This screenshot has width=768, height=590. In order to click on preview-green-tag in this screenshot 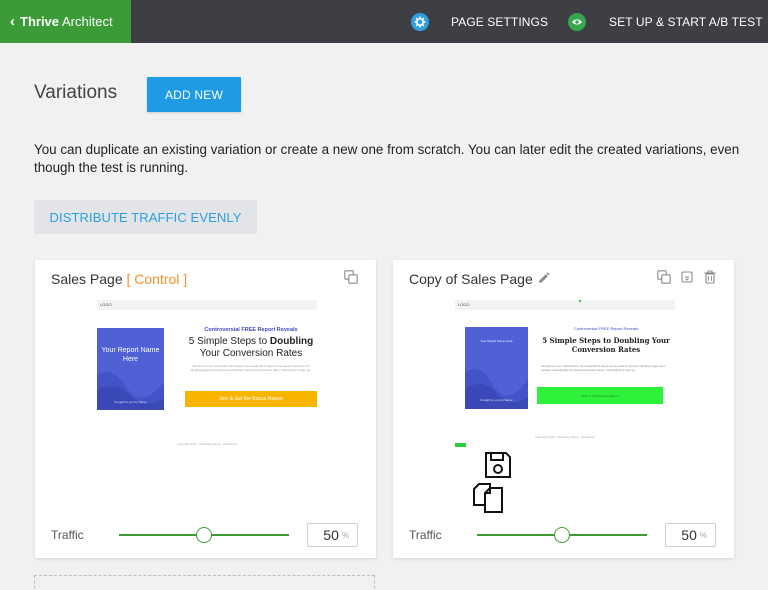, I will do `click(460, 445)`.